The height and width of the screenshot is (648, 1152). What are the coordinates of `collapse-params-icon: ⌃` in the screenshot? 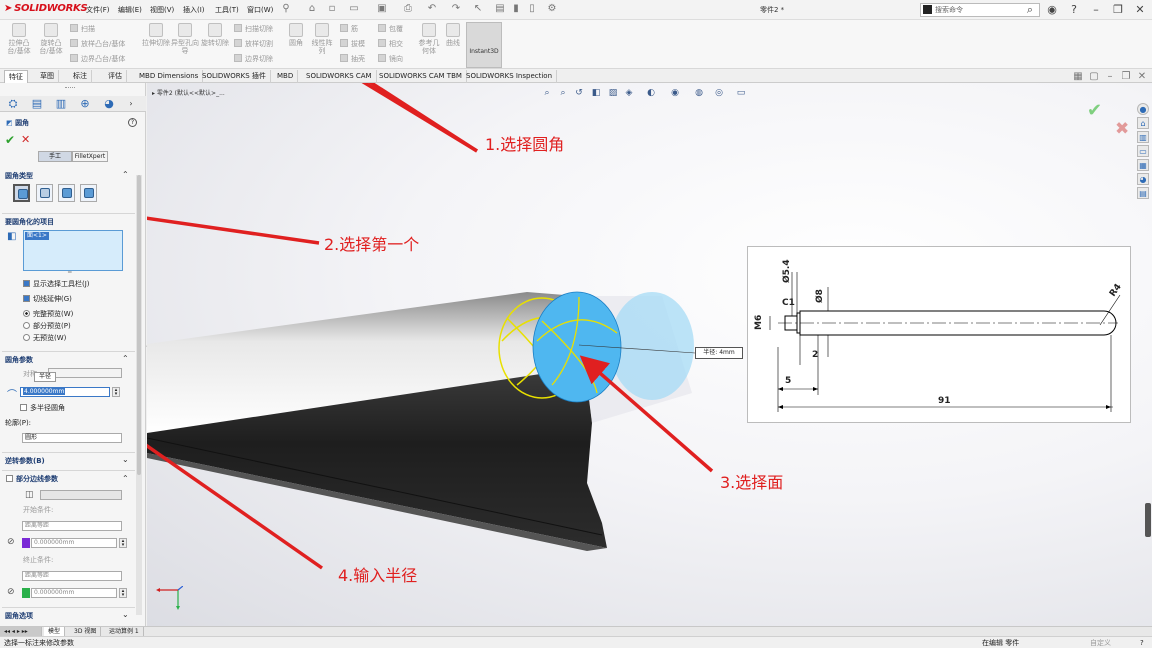 It's located at (125, 358).